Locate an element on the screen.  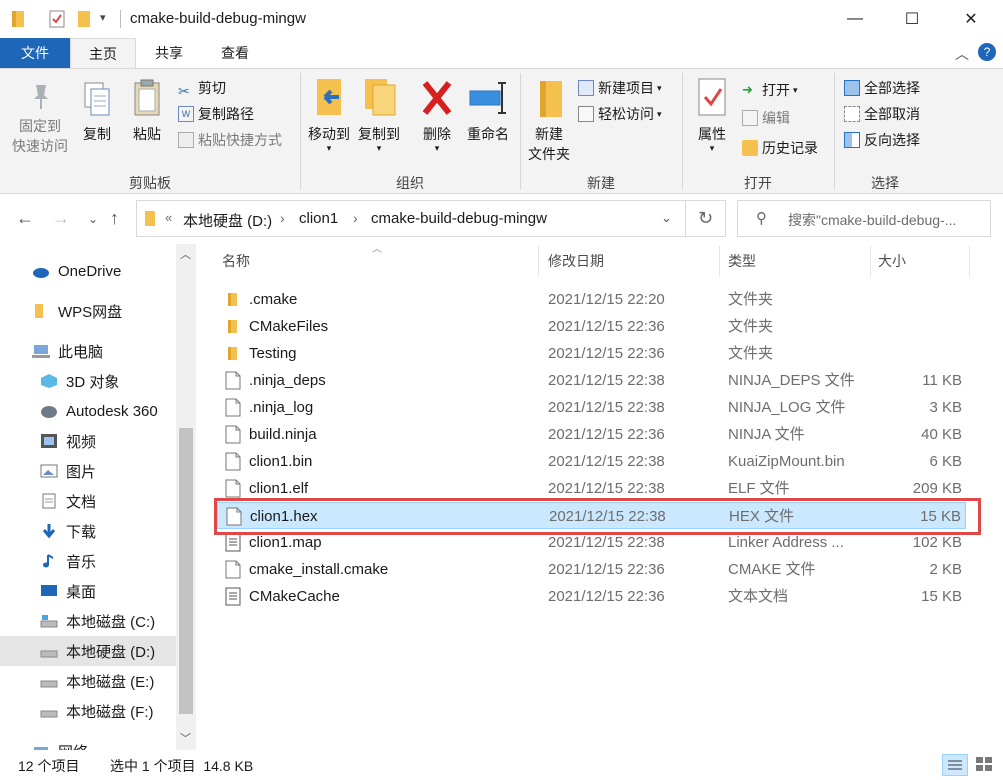
nav-item-autodesk-360: Autodesk 360 is located at coordinates (88, 411).